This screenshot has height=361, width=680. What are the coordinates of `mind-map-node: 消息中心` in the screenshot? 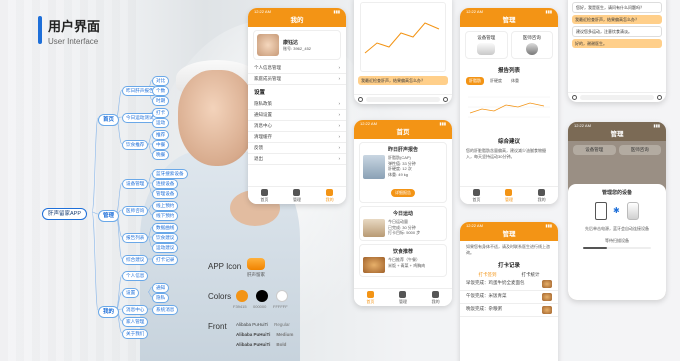 It's located at (135, 310).